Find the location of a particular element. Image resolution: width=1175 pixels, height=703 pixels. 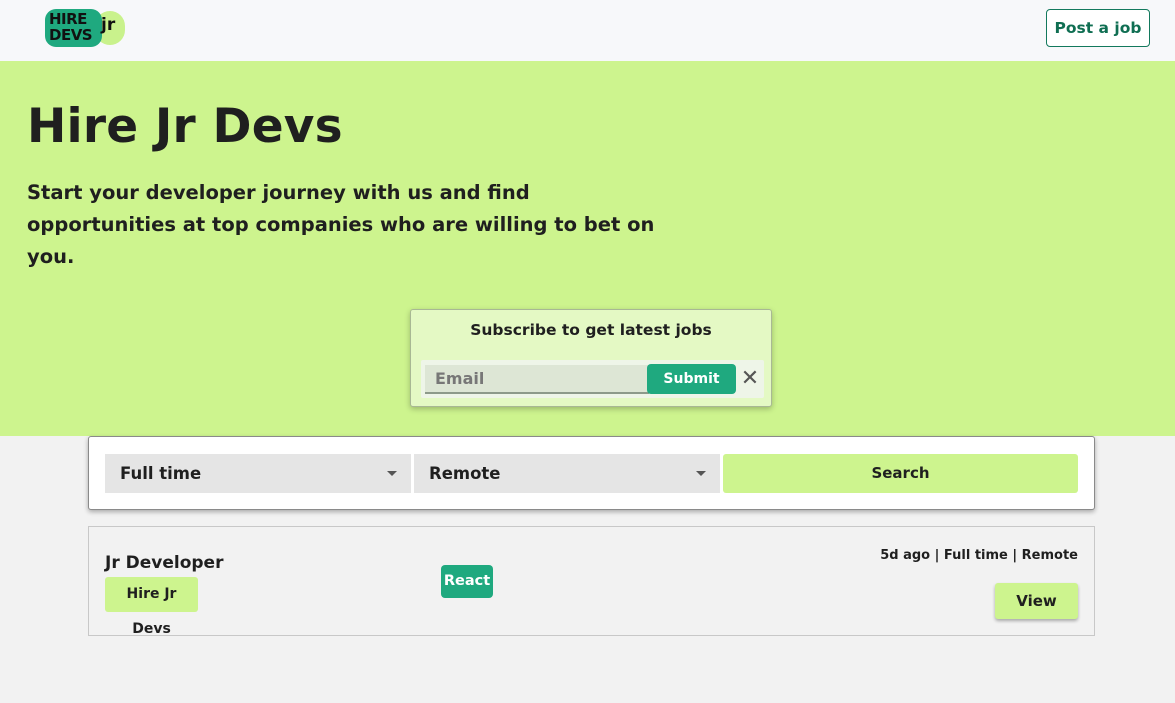

job-filter-bar: Full time Remote Search is located at coordinates (591, 473).